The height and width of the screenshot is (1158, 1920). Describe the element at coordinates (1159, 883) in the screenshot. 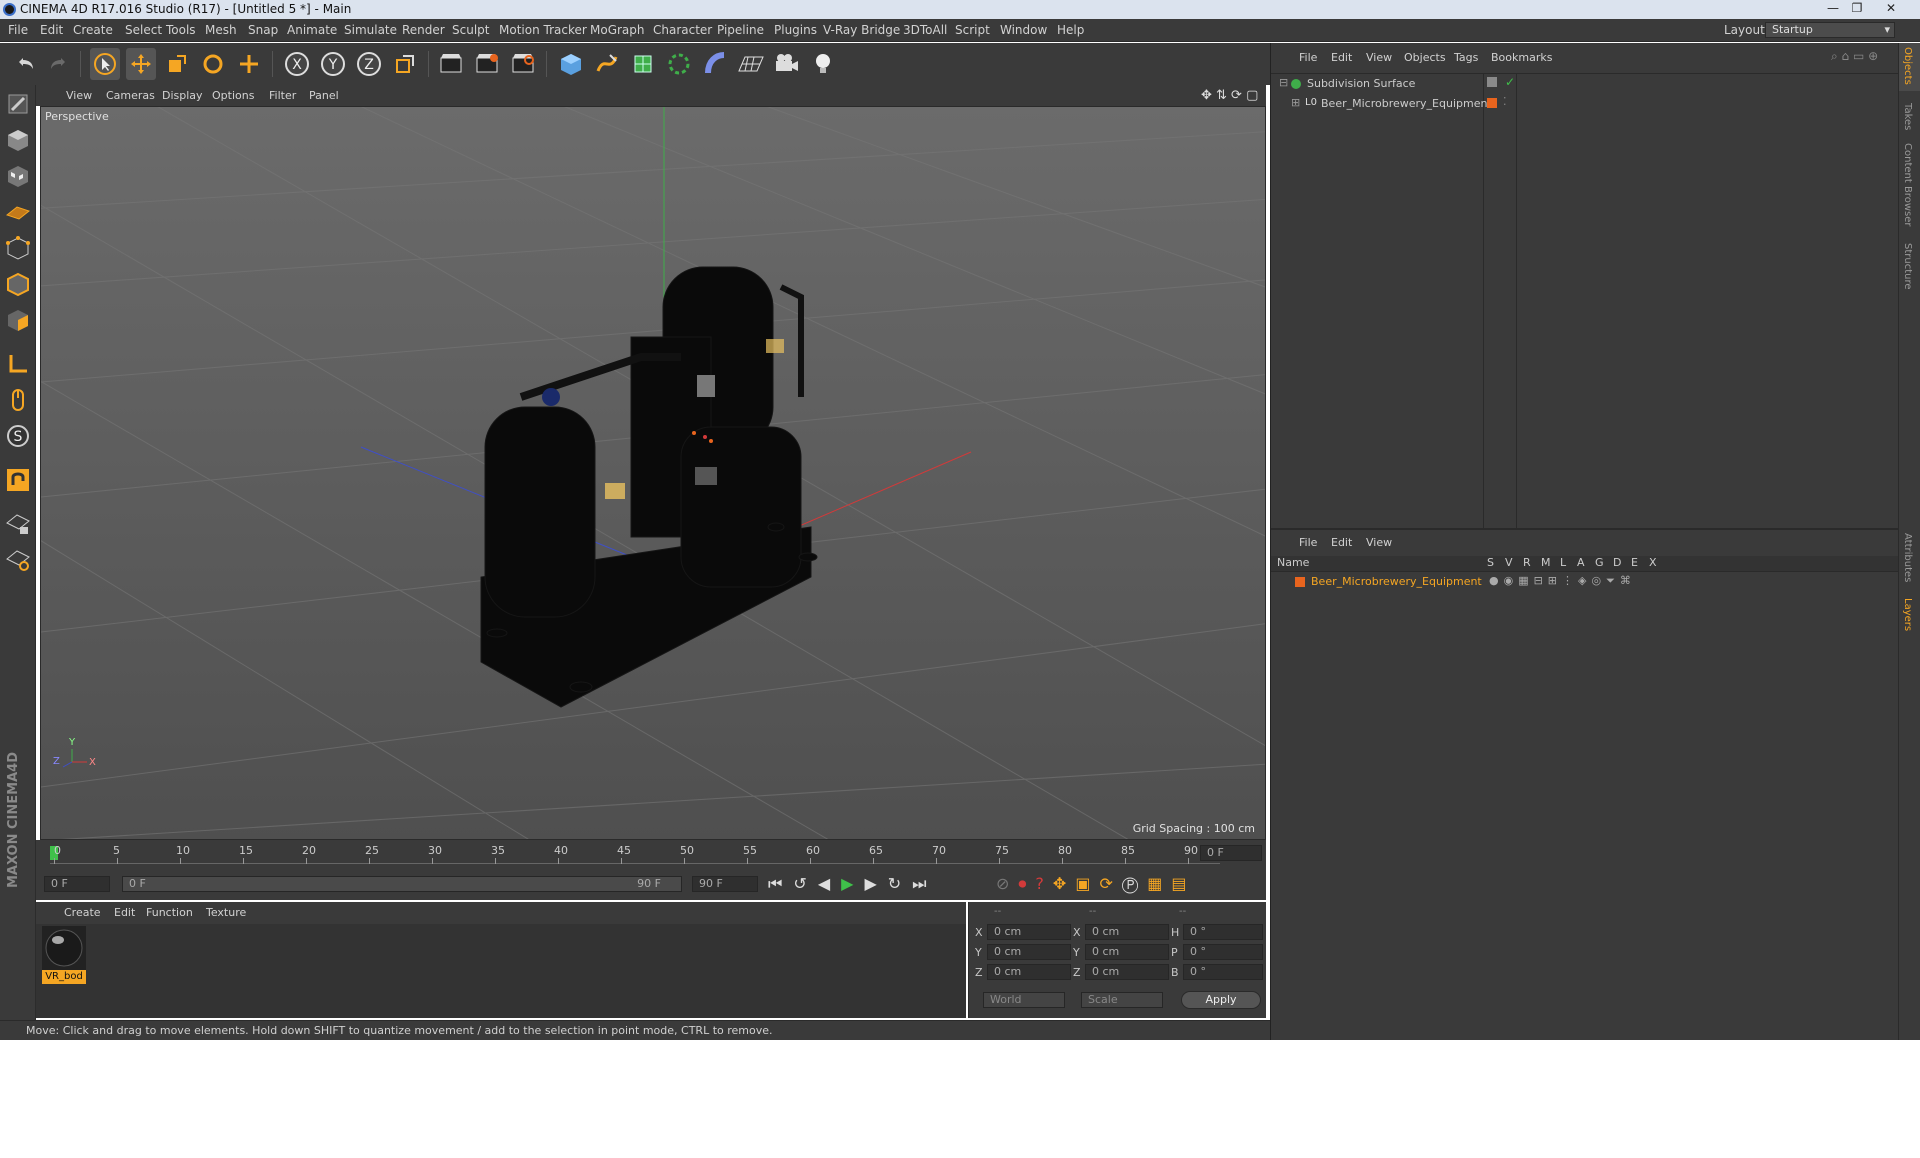

I see `key-pla-icon: ▦` at that location.